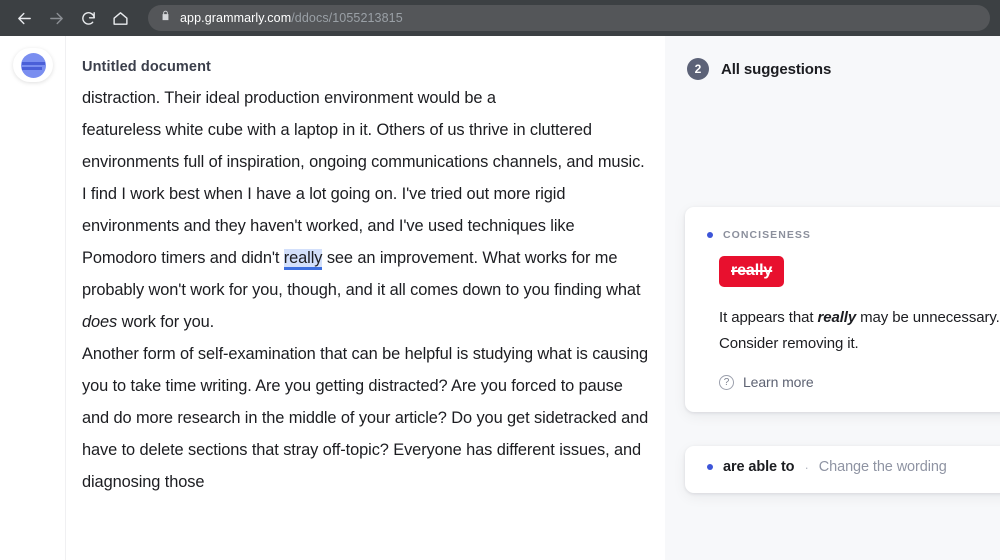 This screenshot has height=560, width=1000. I want to click on reload-button, so click(88, 18).